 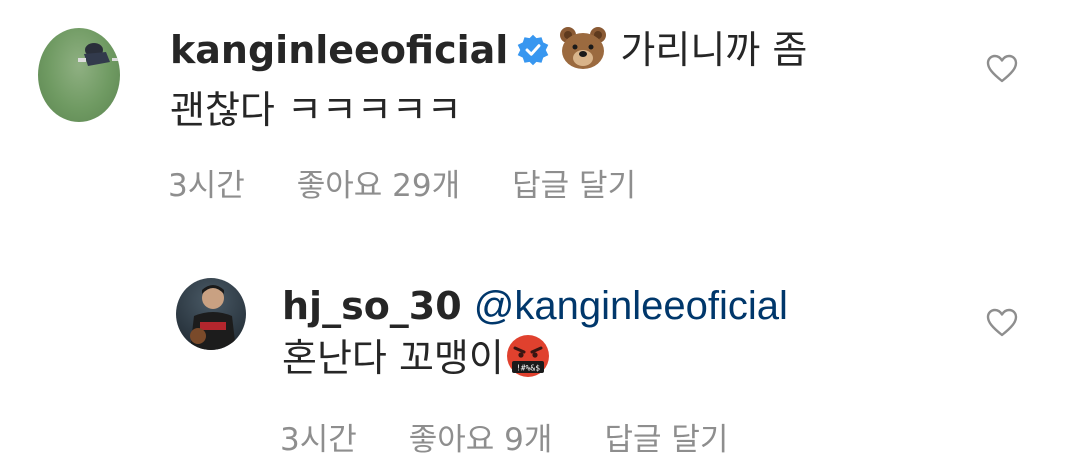 What do you see at coordinates (528, 362) in the screenshot?
I see `angry-swearing-face-icon: !#%&$` at bounding box center [528, 362].